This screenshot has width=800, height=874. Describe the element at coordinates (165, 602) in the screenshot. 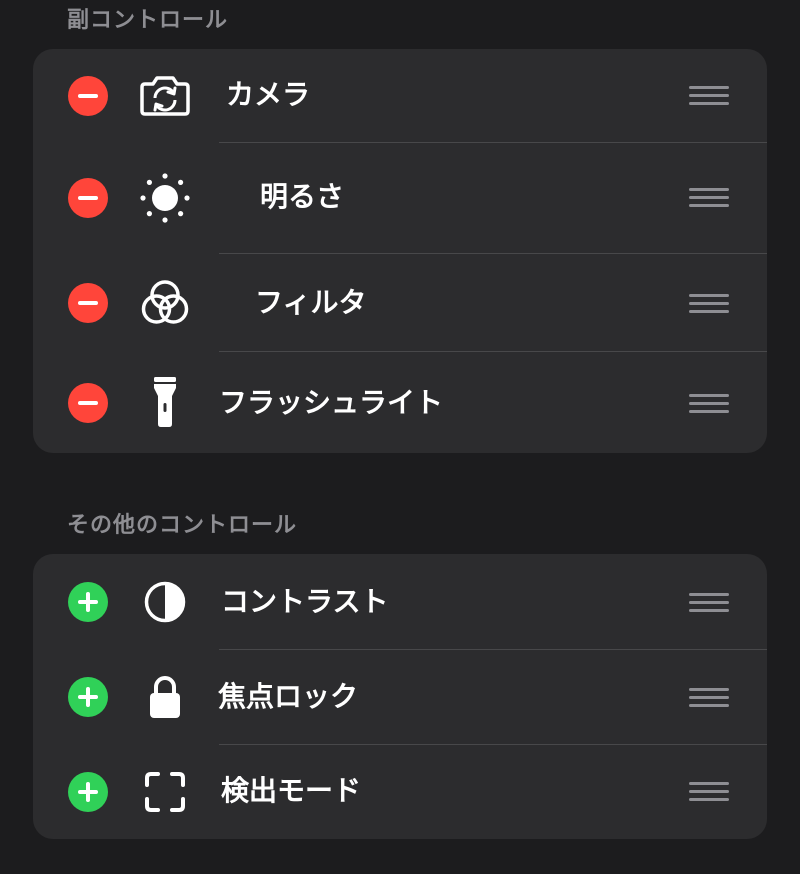

I see `contrast-icon` at that location.